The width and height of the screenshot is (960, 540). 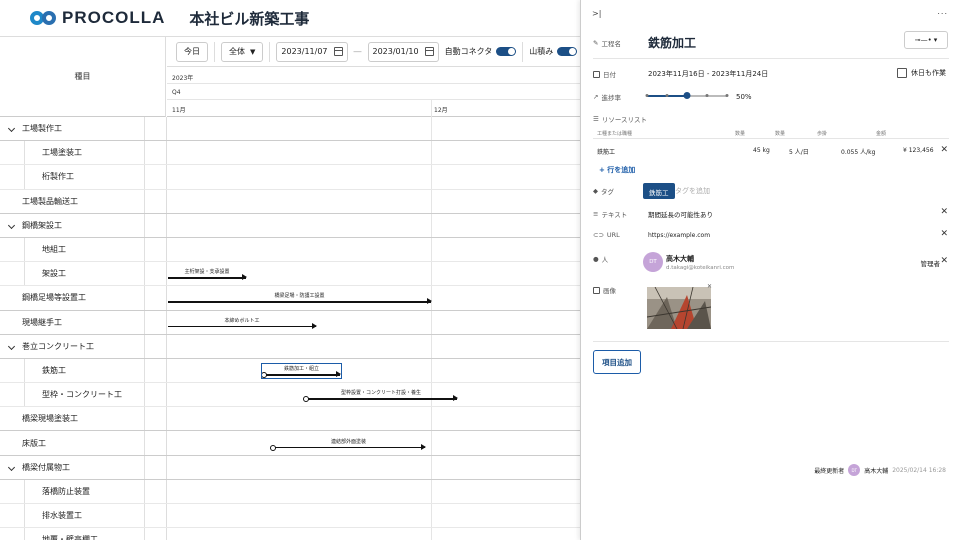 I want to click on text-value: 期間延長の可能性あり, so click(x=680, y=214).